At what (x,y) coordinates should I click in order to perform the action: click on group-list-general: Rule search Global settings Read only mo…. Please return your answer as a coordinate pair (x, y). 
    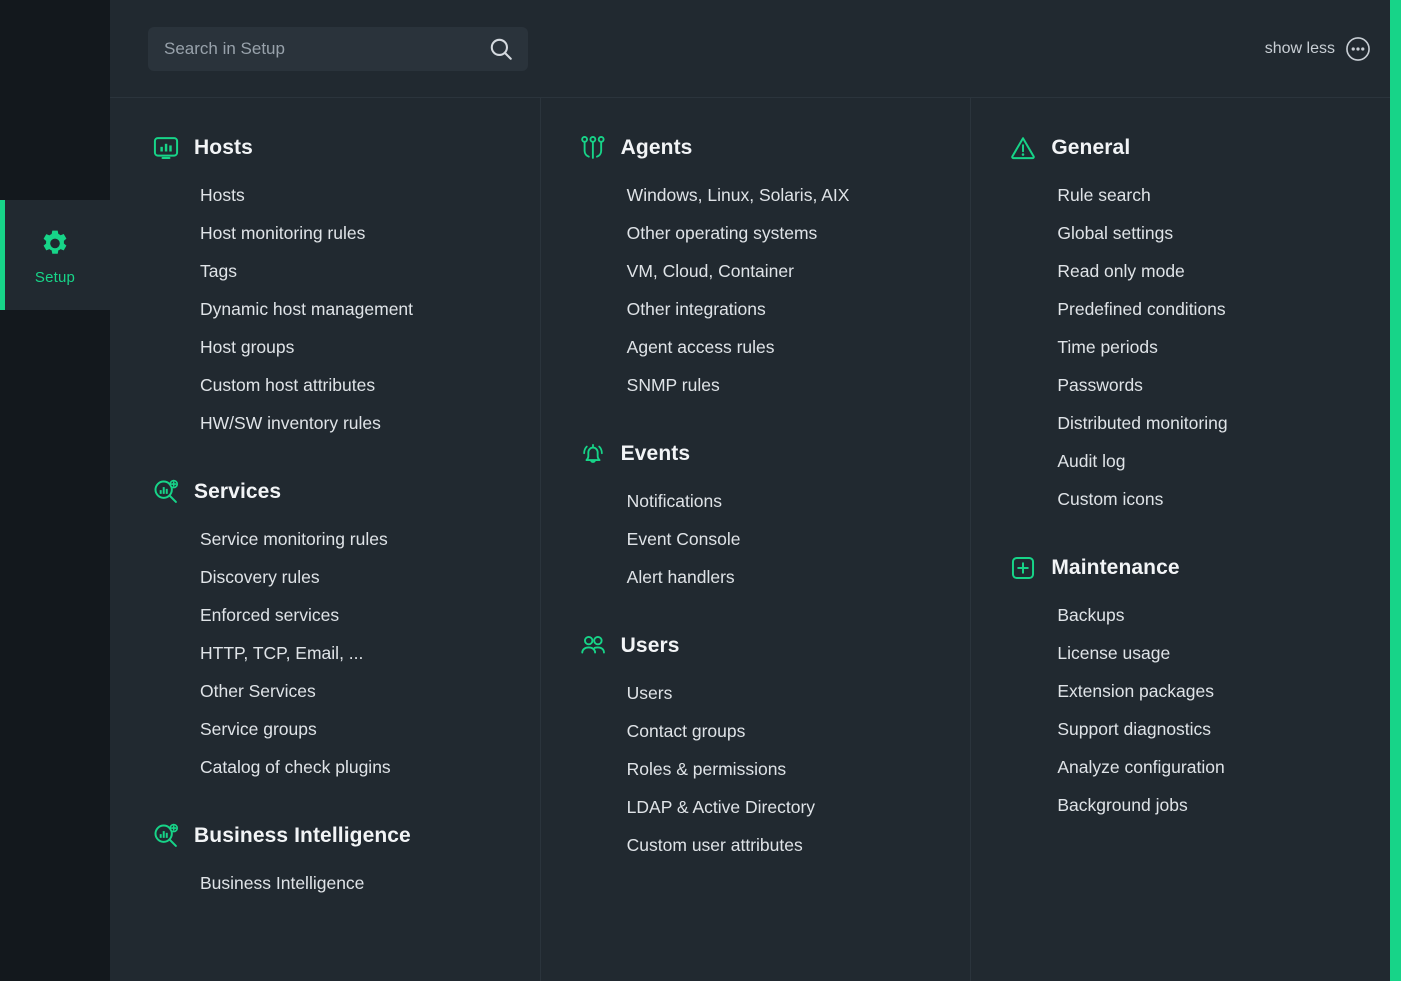
    Looking at the image, I should click on (1195, 347).